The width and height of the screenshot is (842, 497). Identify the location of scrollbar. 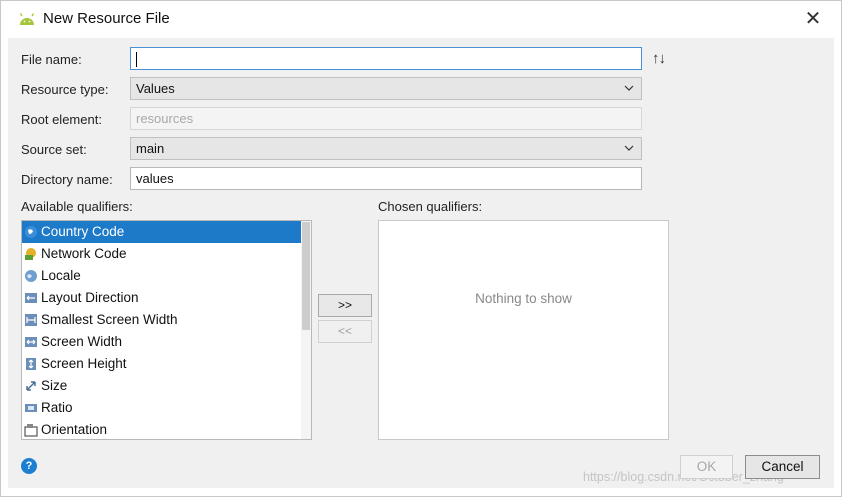
(306, 330).